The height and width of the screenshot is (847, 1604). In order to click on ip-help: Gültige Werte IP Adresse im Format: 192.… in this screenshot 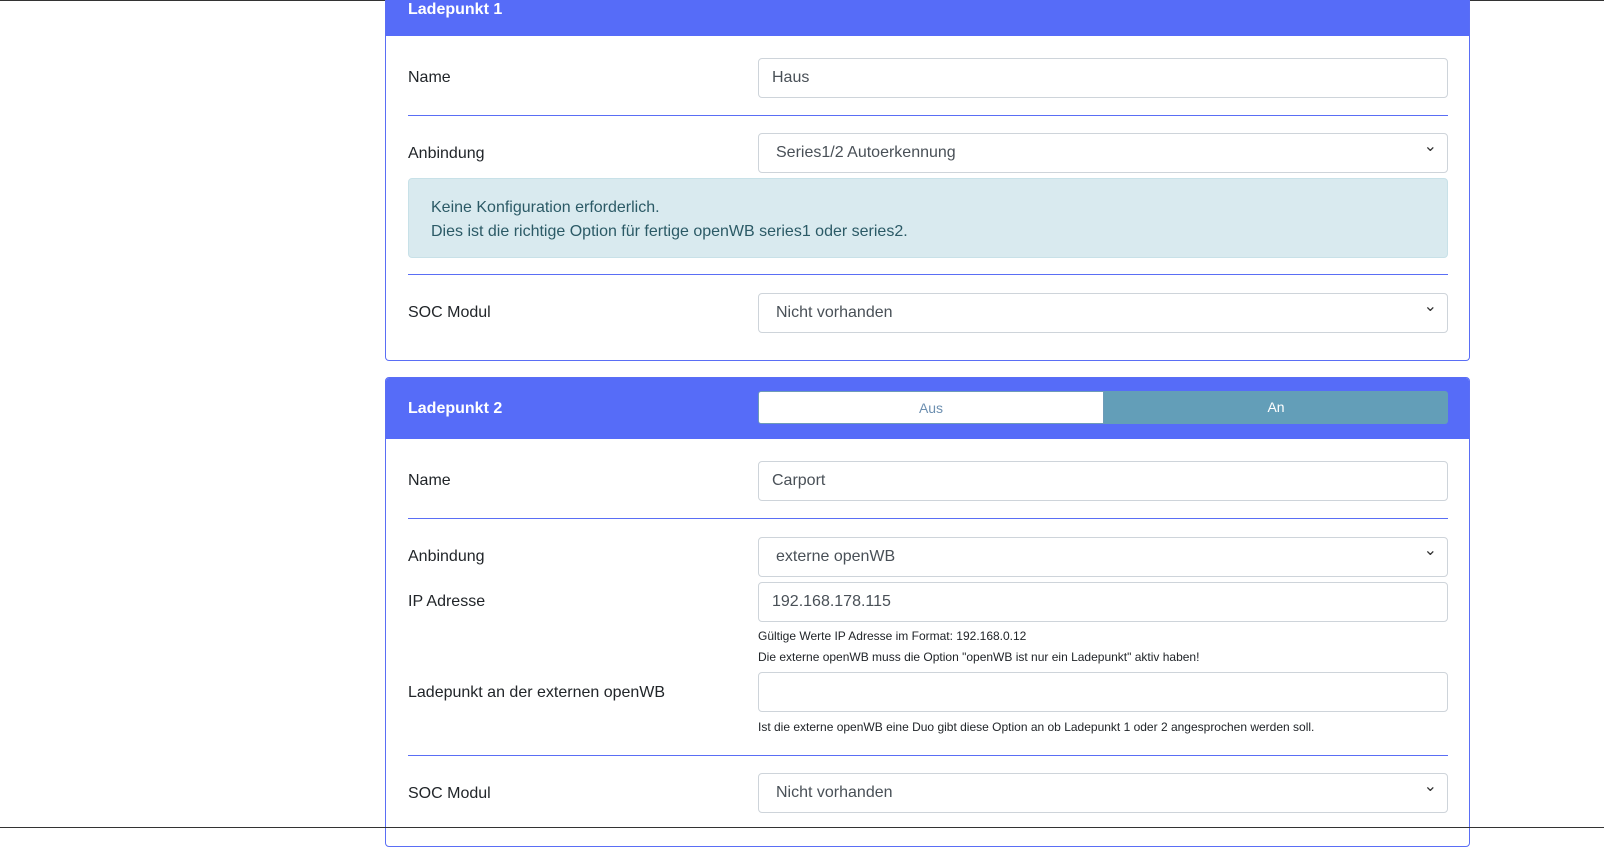, I will do `click(892, 636)`.